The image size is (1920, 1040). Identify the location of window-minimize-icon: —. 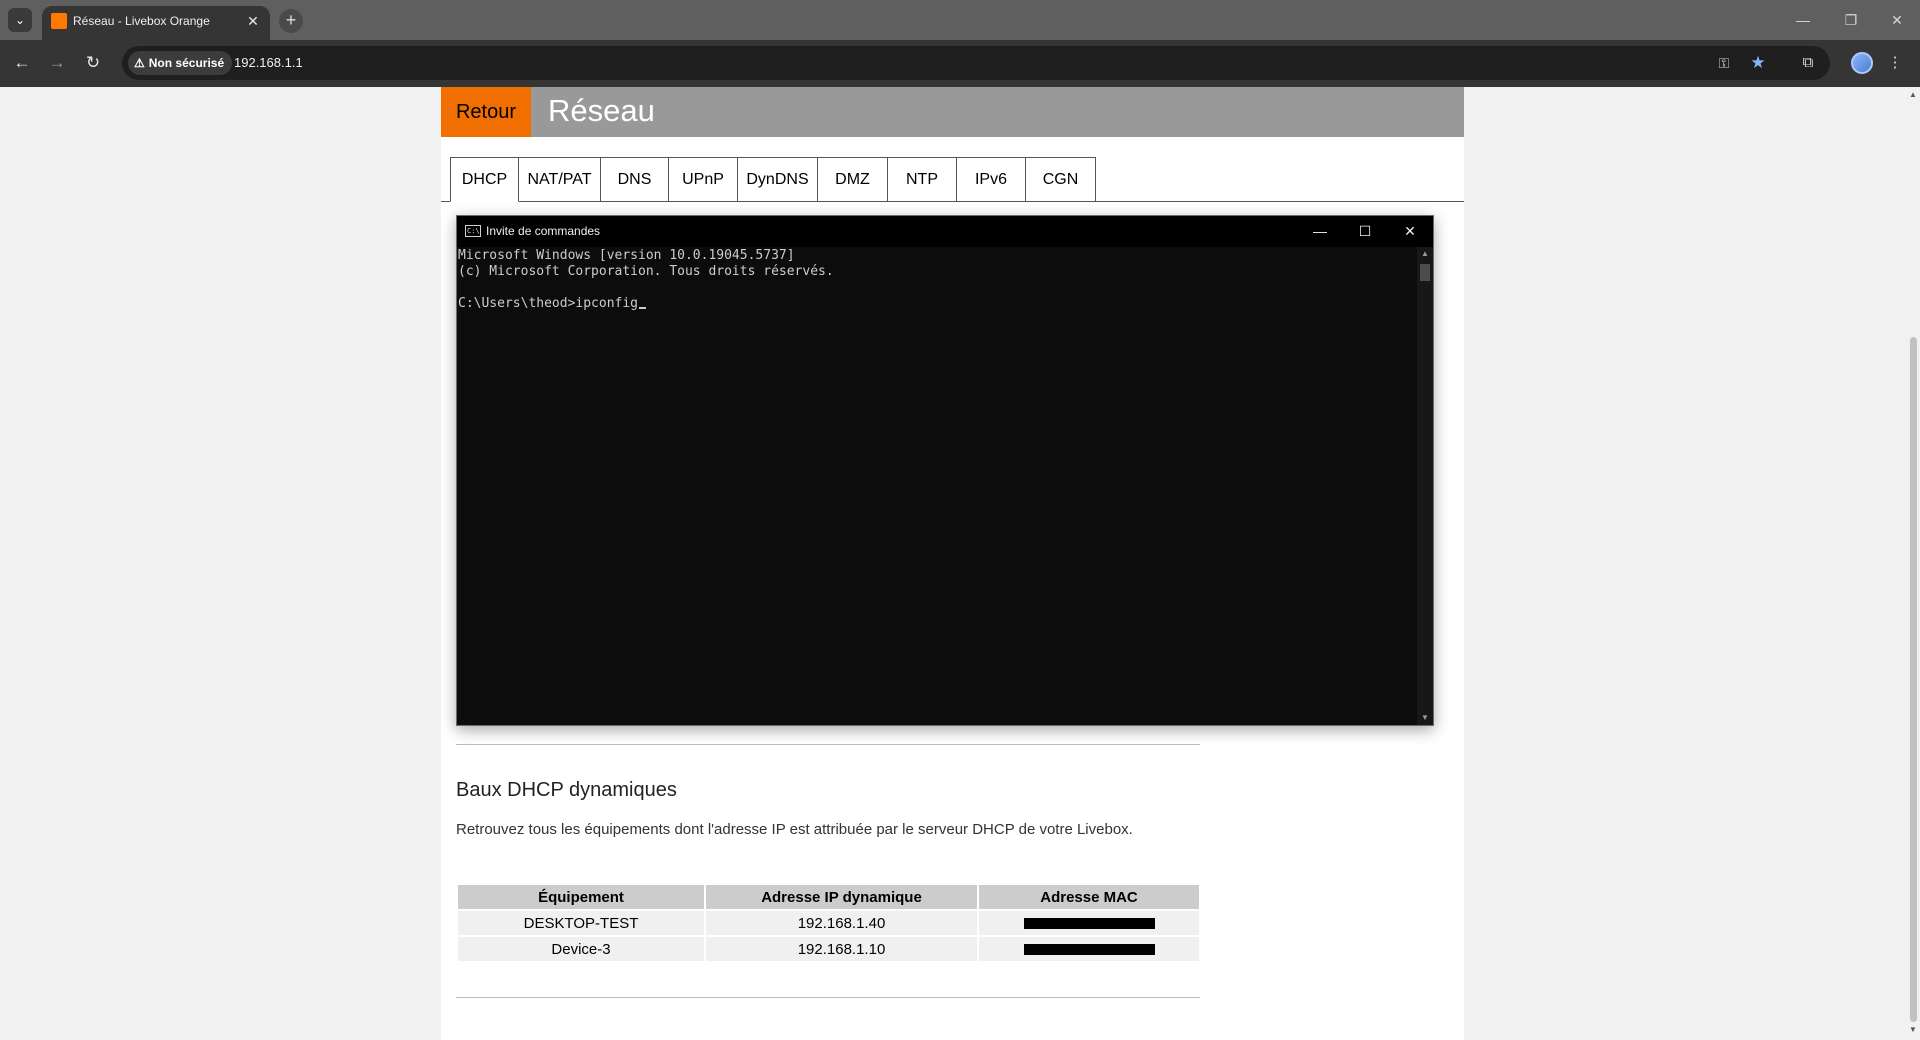
(1803, 20).